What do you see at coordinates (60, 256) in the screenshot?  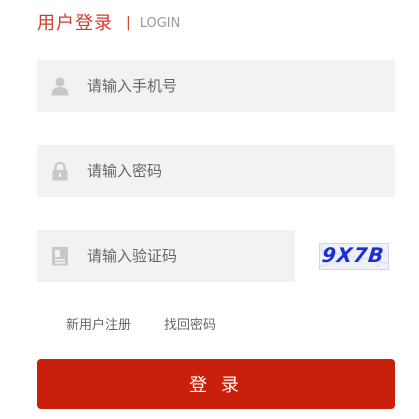 I see `captcha-card-icon` at bounding box center [60, 256].